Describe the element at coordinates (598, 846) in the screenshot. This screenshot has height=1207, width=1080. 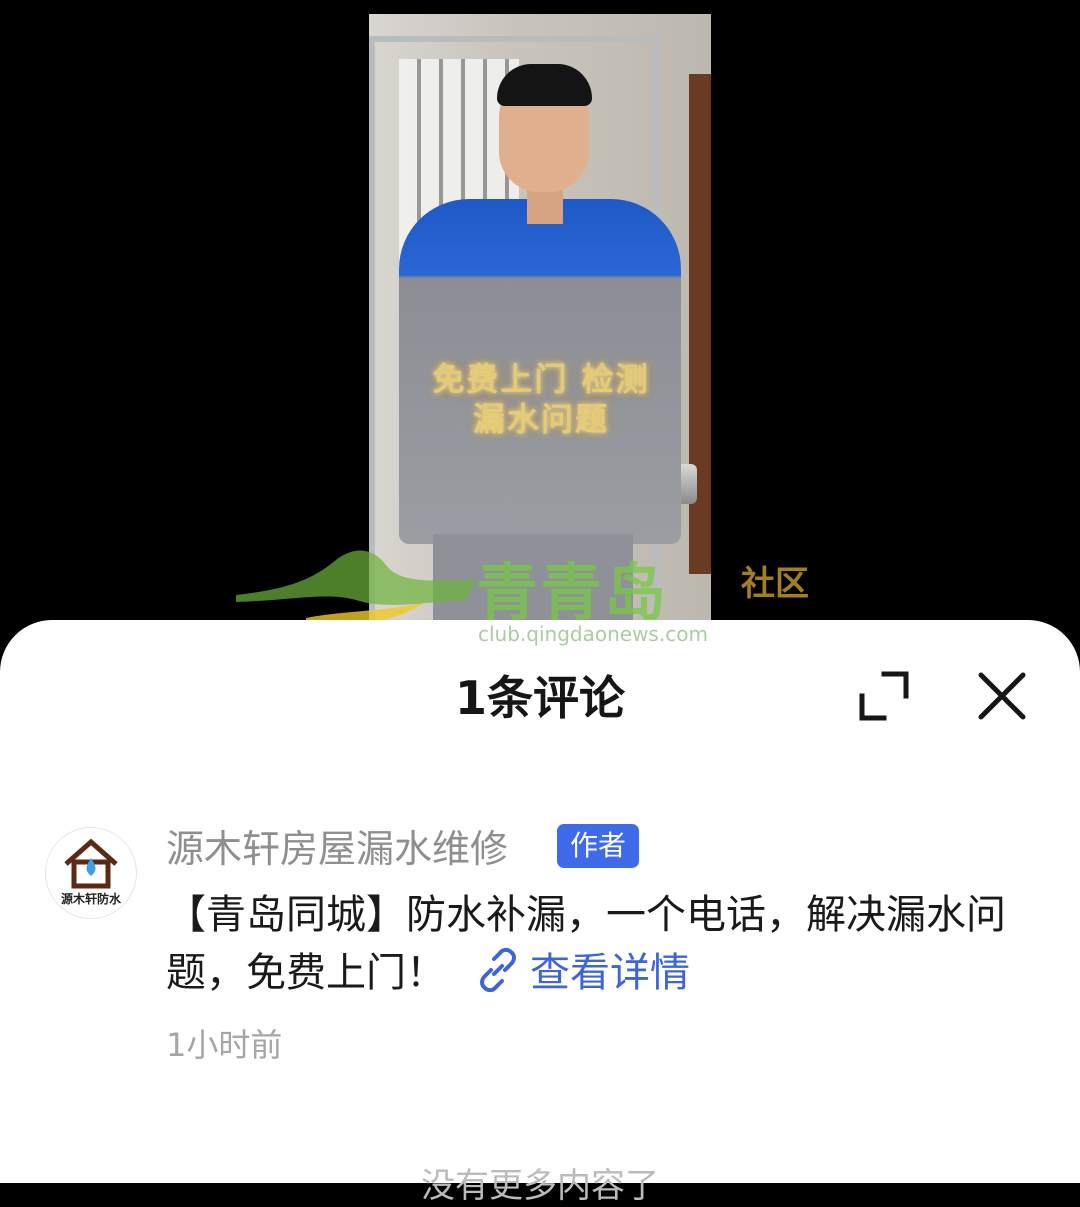
I see `author-badge: 作者` at that location.